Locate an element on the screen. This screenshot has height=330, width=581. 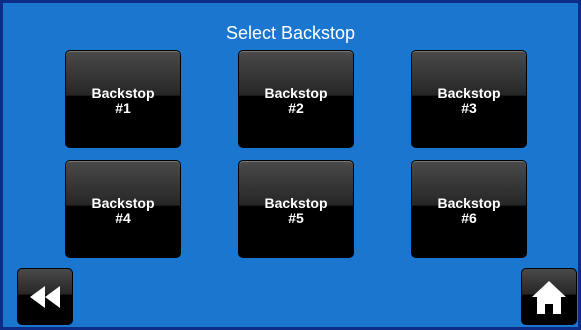
backstop-2-number: #2 is located at coordinates (296, 108).